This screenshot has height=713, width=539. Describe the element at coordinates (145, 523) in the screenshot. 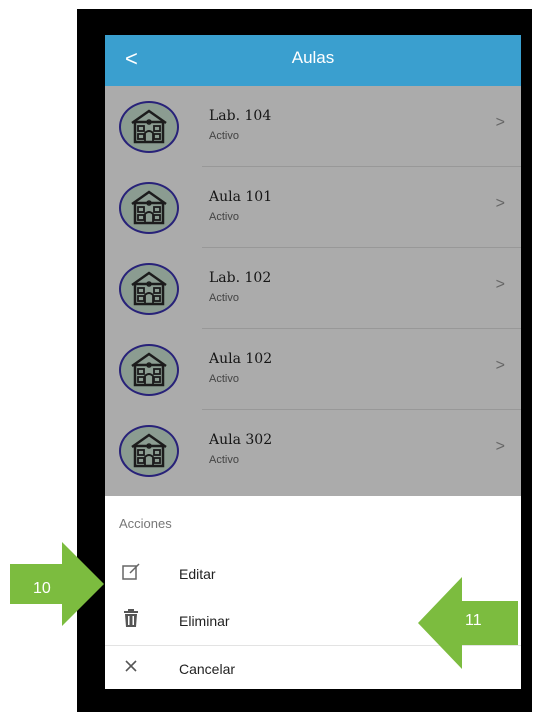

I see `action-sheet-title: Acciones` at that location.